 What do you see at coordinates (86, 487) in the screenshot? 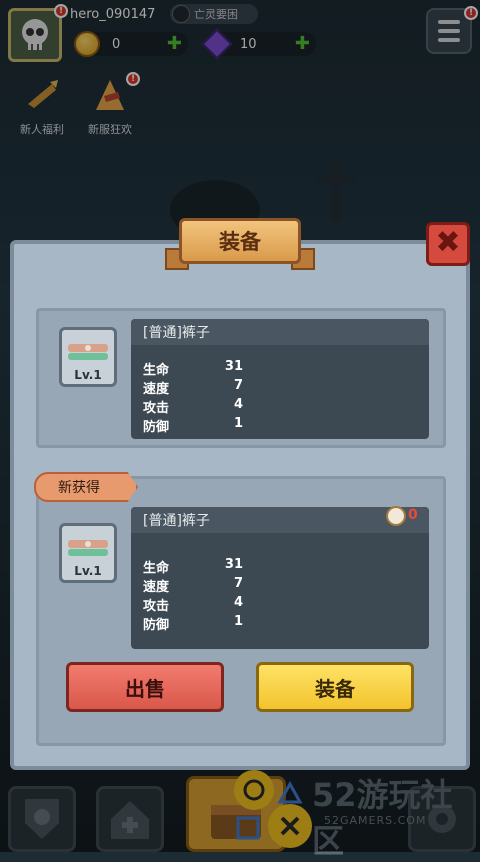
I see `new-item-tag: 新获得` at bounding box center [86, 487].